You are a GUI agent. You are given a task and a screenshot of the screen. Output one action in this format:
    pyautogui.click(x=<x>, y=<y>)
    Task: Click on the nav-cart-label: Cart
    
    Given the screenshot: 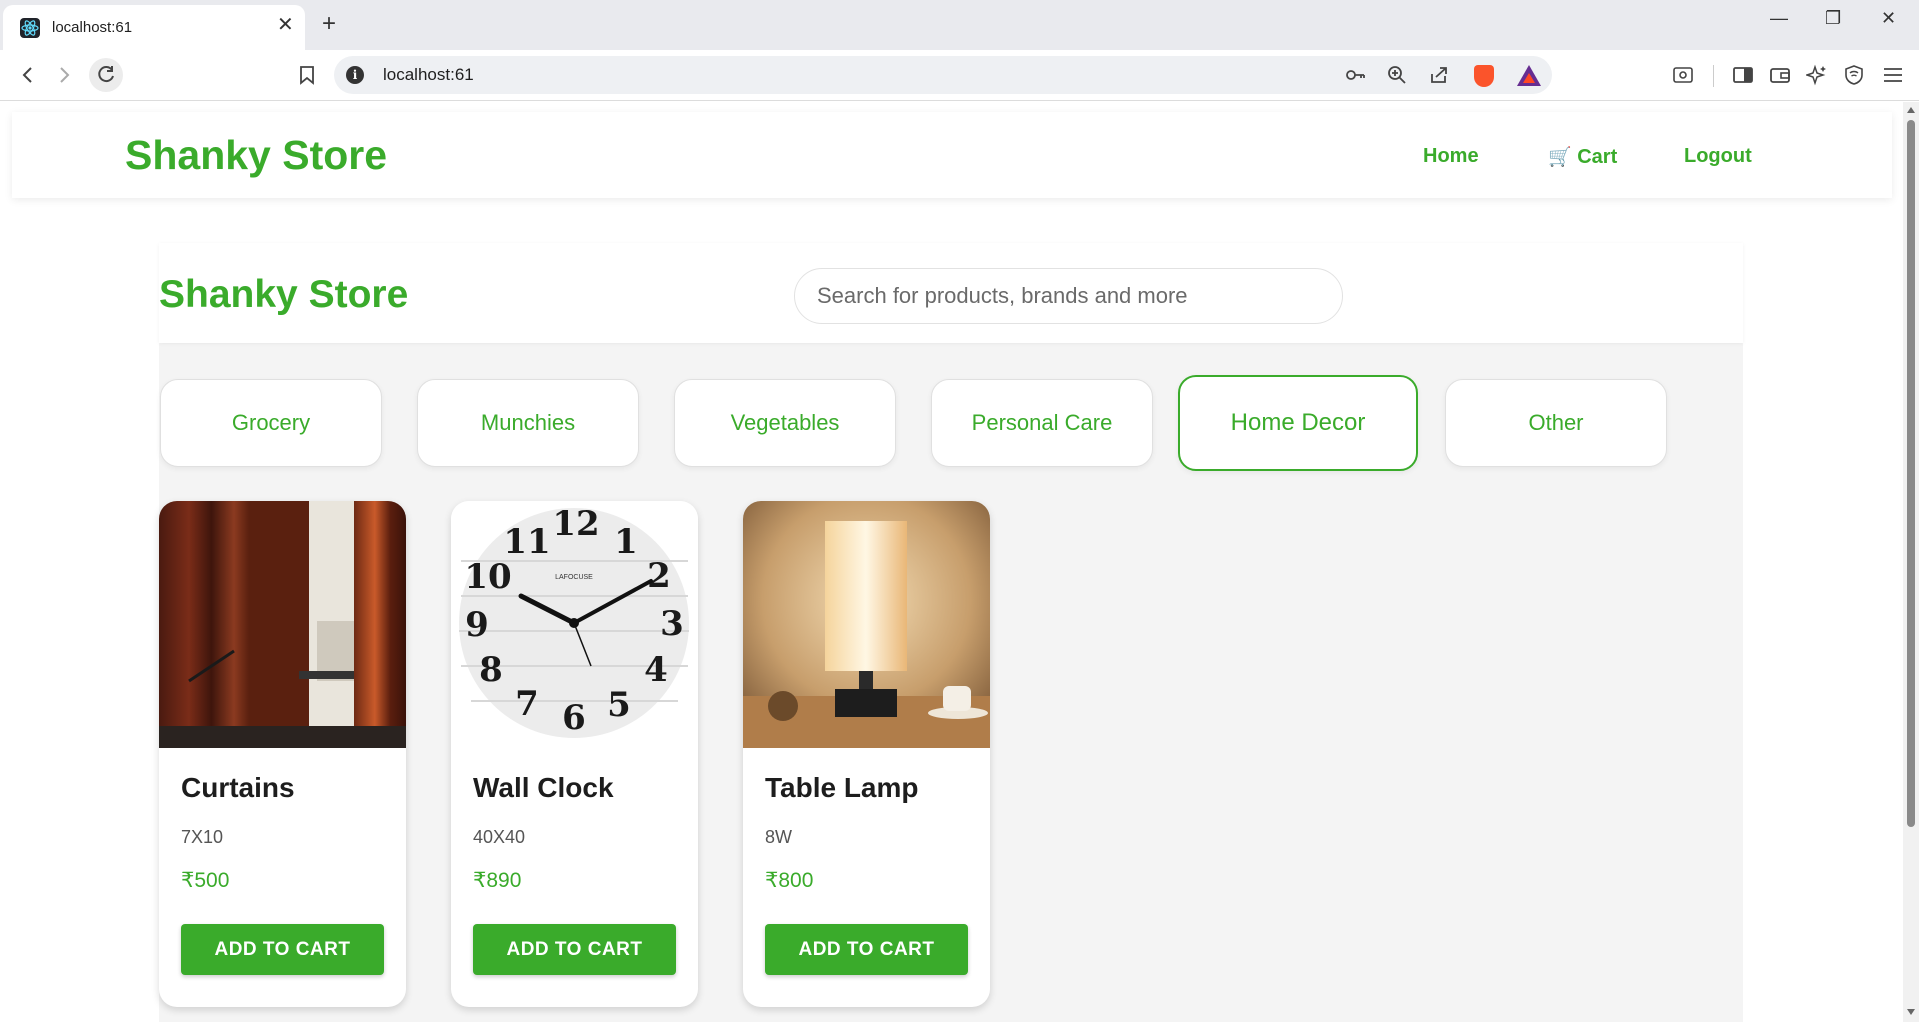 What is the action you would take?
    pyautogui.click(x=1597, y=157)
    